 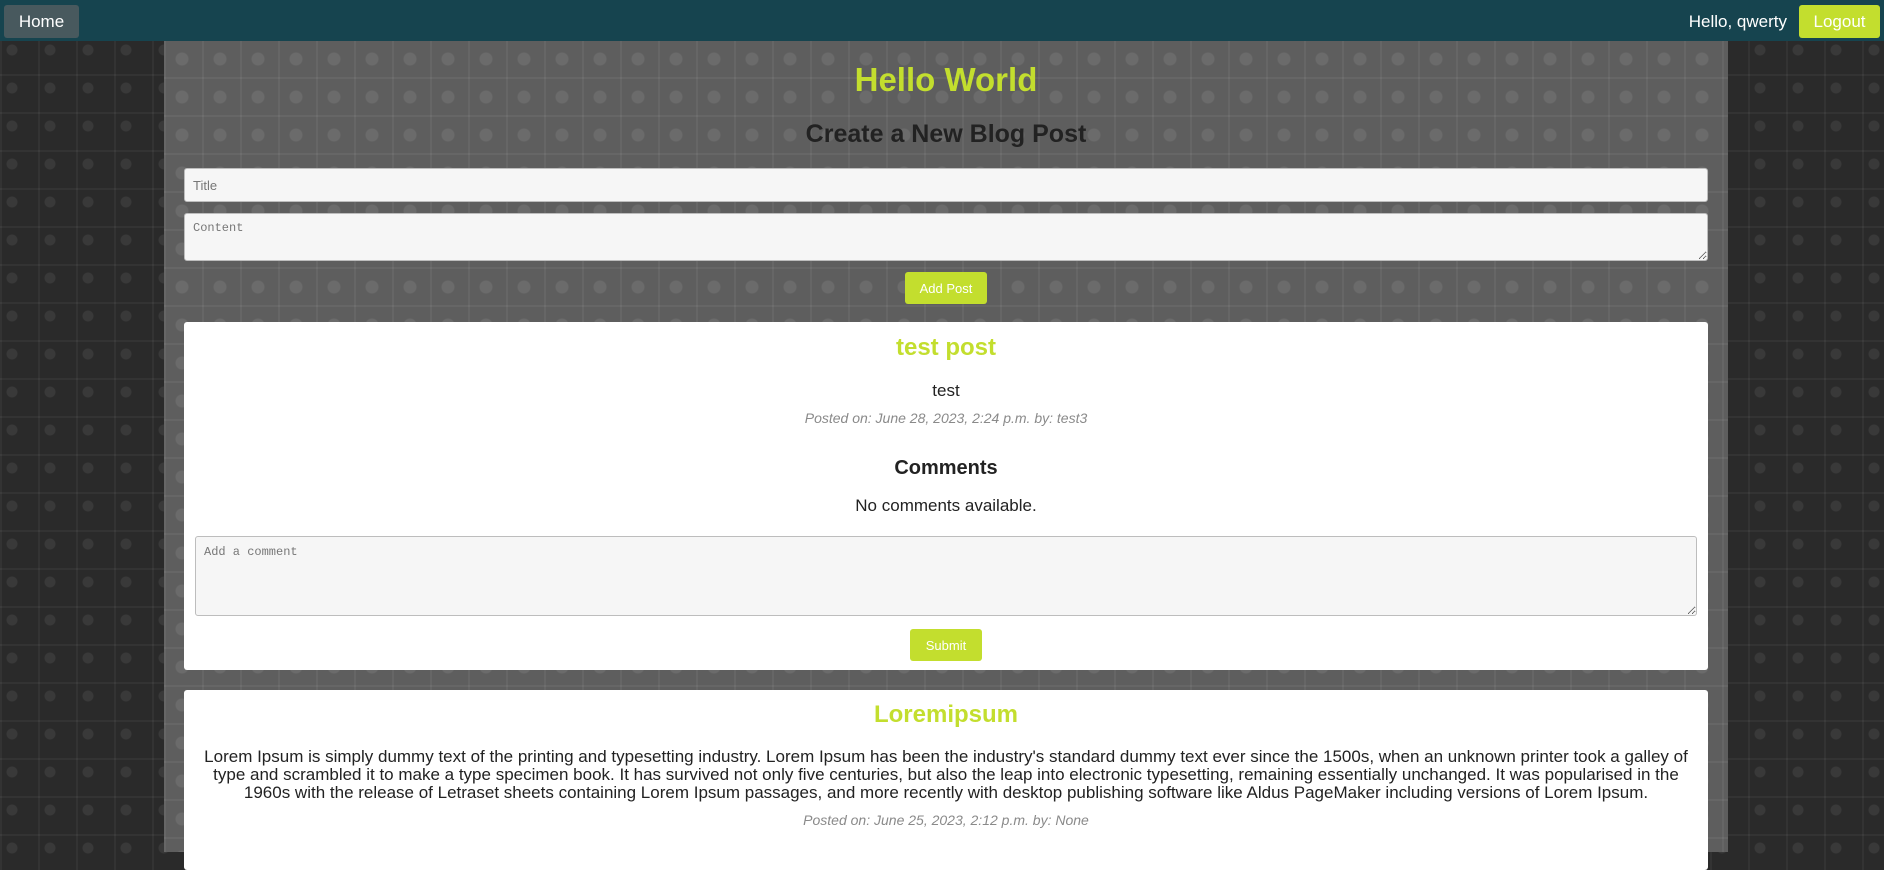 I want to click on new-post-heading: Create a New Blog Post, so click(x=946, y=134).